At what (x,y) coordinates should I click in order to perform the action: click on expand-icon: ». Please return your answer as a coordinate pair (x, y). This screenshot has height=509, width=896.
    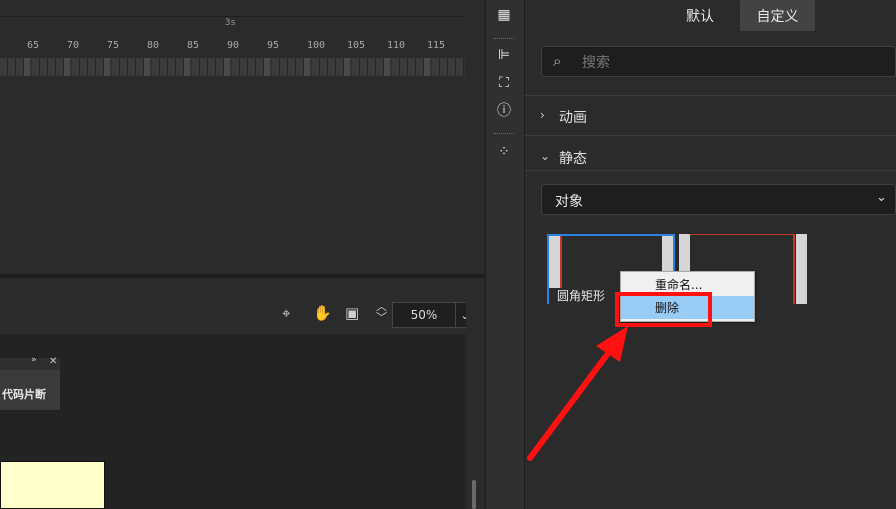
    Looking at the image, I should click on (34, 360).